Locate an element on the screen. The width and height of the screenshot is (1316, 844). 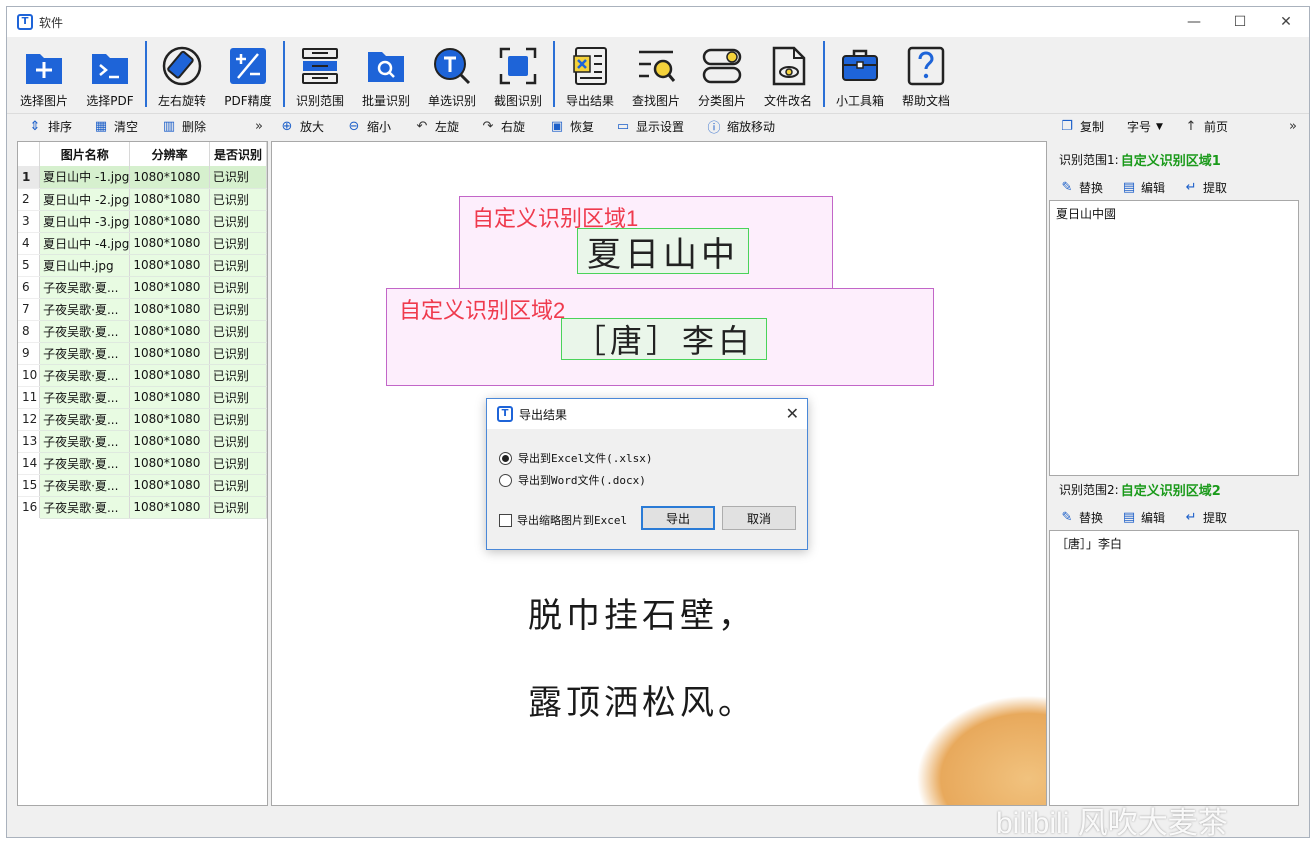
rotate-left-button: ↶ 左旋 is located at coordinates (436, 126).